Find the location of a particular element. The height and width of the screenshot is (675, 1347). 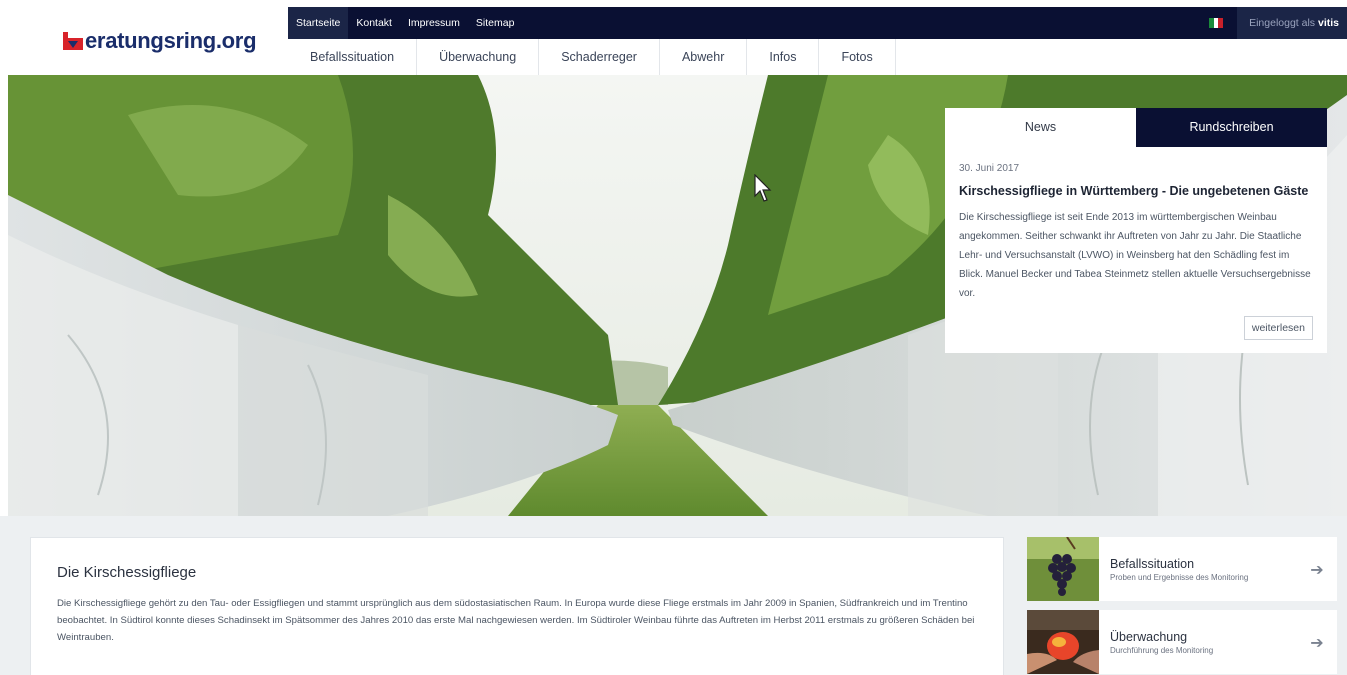

side-card-title: Überwachung is located at coordinates (1149, 636).